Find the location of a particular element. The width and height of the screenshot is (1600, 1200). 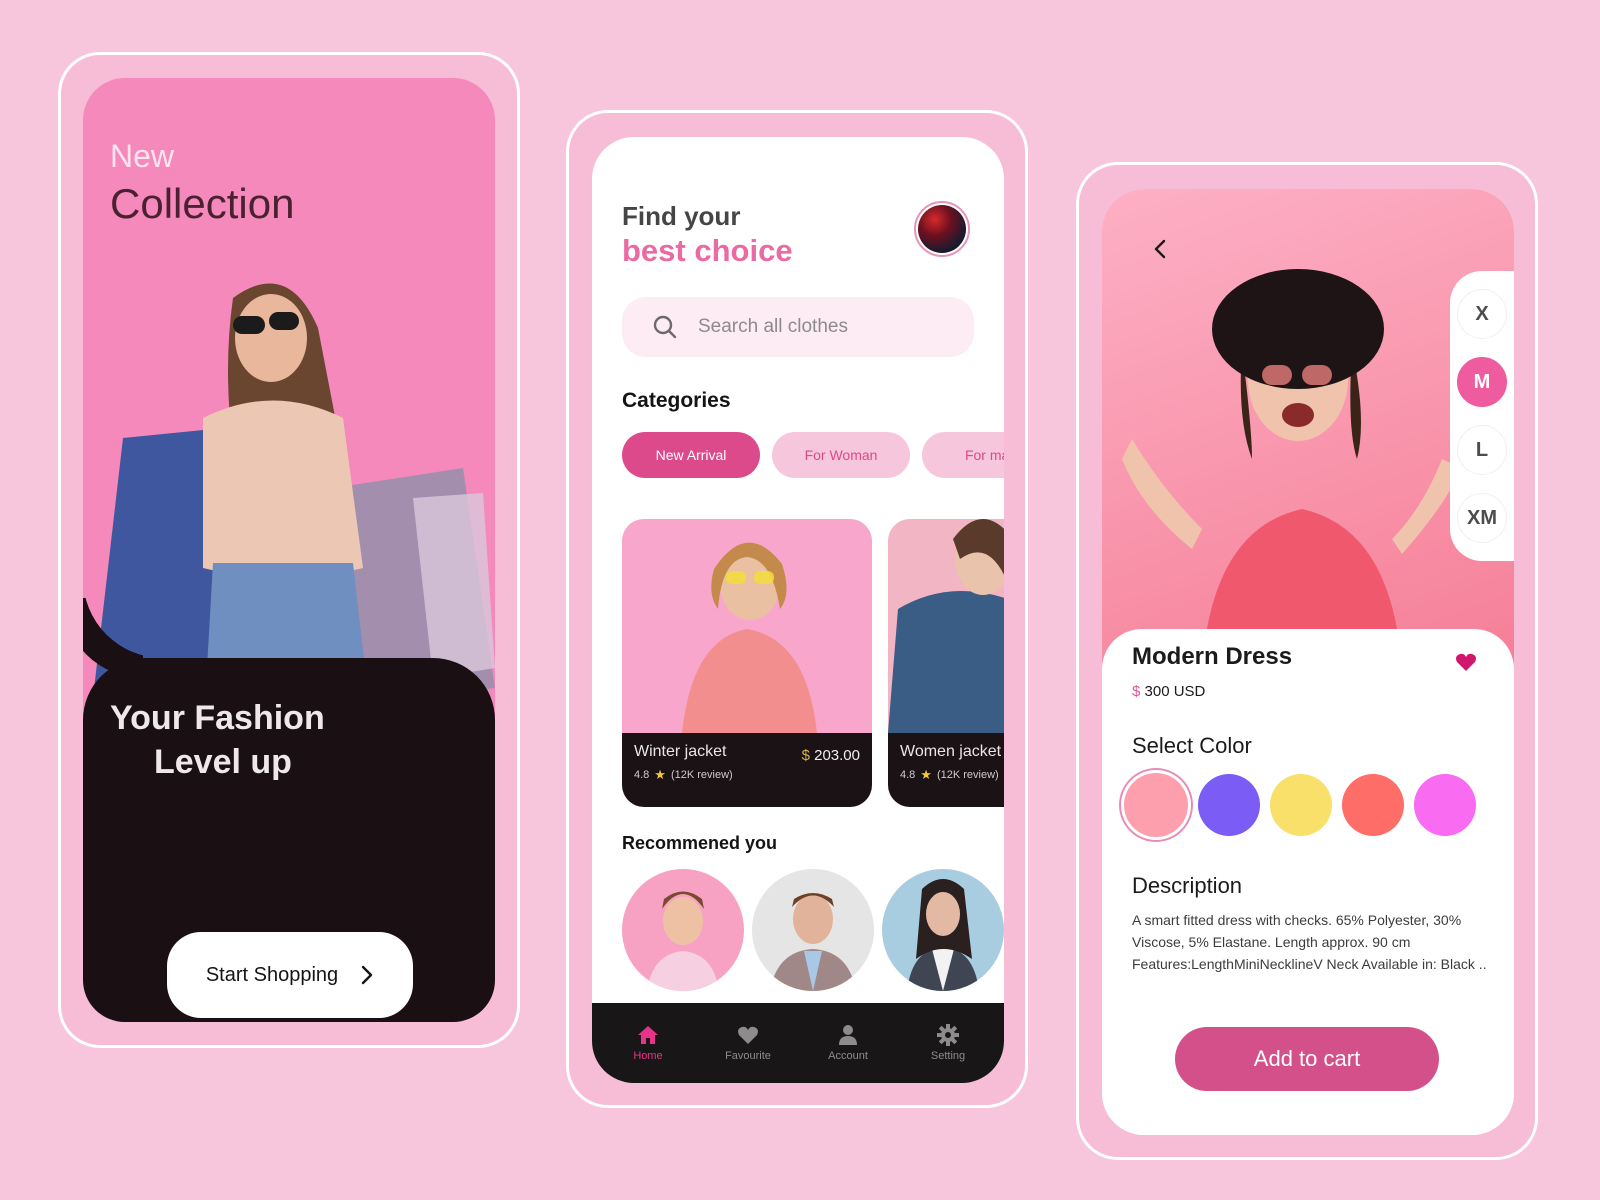

product-price: $ 203.00 is located at coordinates (831, 755).